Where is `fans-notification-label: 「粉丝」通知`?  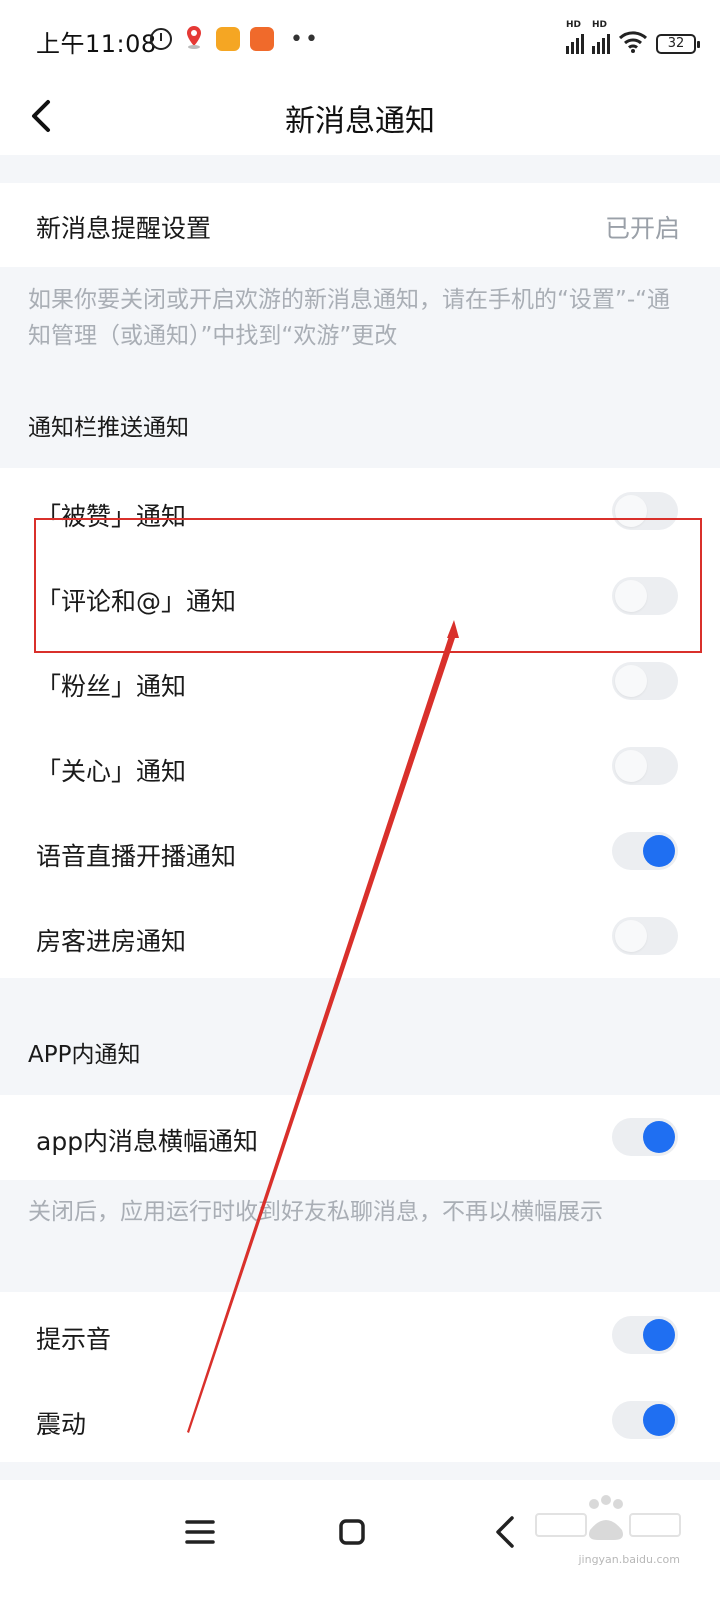 fans-notification-label: 「粉丝」通知 is located at coordinates (111, 686).